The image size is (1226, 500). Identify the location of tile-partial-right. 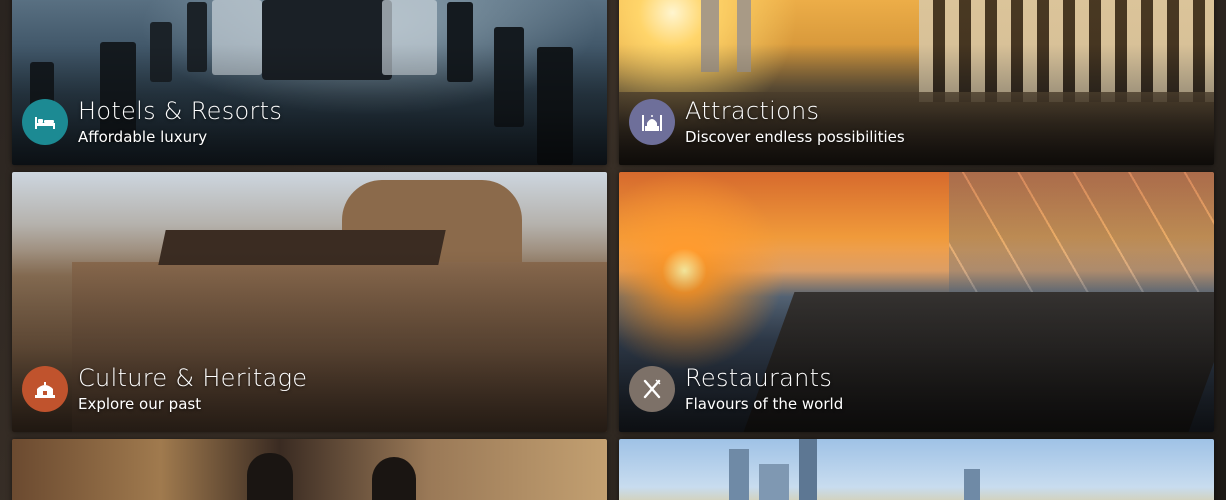
(916, 469).